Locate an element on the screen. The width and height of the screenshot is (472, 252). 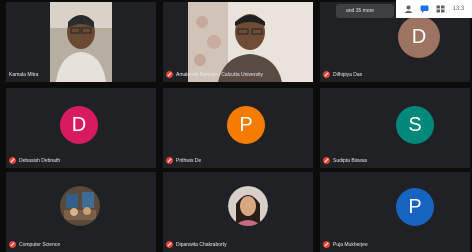
participant-tile: Dipanwita Chakraborty is located at coordinates (238, 212).